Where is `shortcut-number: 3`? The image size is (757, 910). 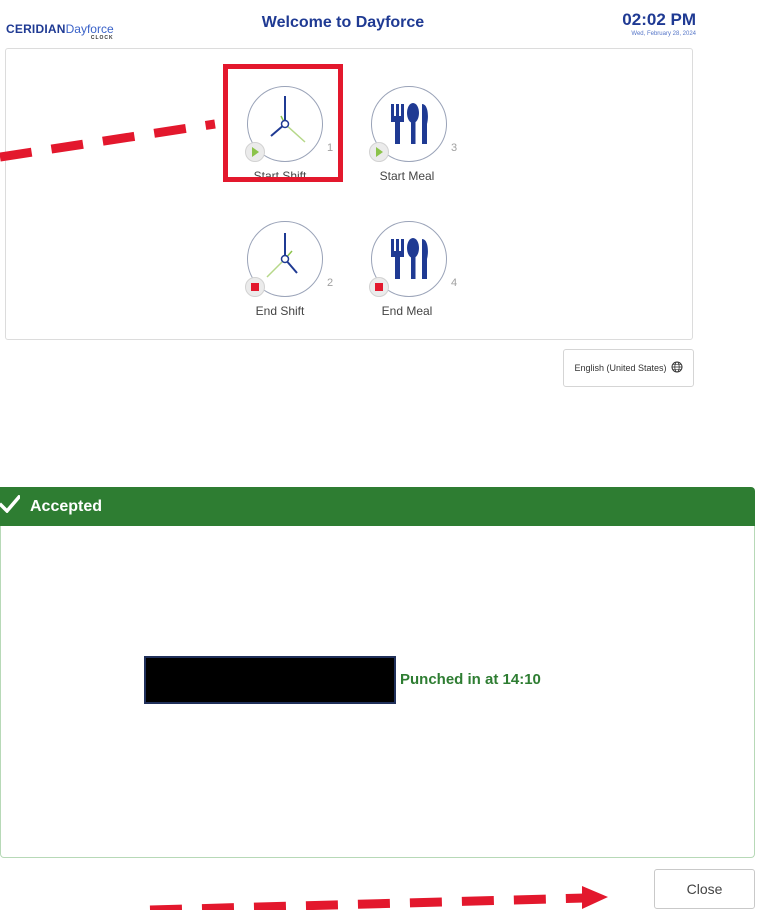
shortcut-number: 3 is located at coordinates (454, 148).